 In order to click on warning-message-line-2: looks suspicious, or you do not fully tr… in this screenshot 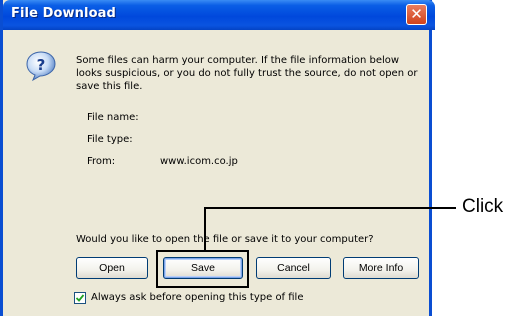, I will do `click(247, 73)`.